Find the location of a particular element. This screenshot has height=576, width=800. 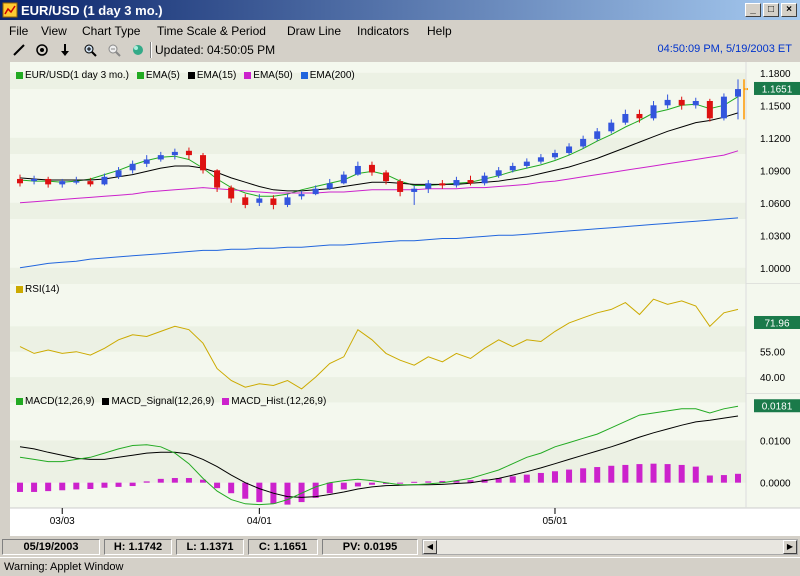

menu-view: View is located at coordinates (54, 31).